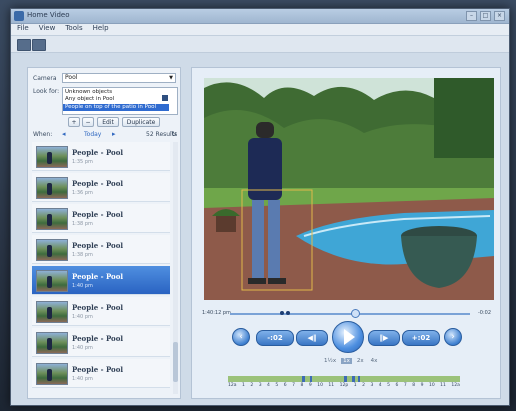 This screenshot has width=516, height=411. I want to click on list-item: People - Pool 1:36 pm, so click(101, 187).